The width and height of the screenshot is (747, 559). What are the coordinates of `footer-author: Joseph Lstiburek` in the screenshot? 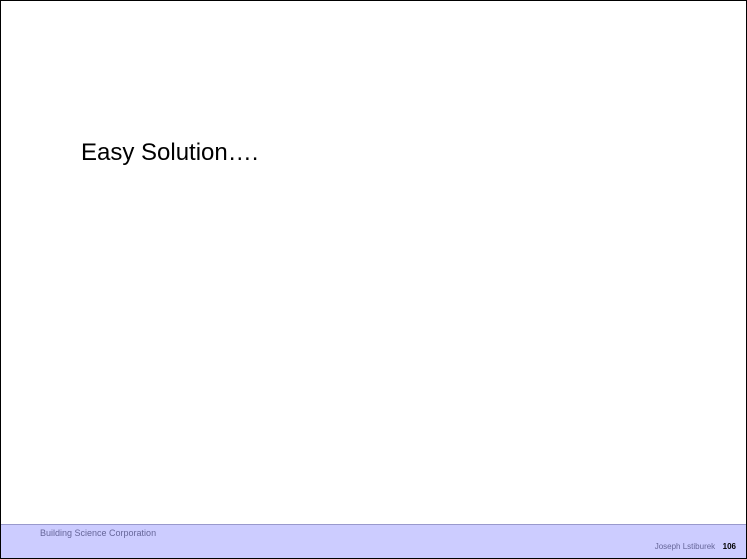 It's located at (685, 546).